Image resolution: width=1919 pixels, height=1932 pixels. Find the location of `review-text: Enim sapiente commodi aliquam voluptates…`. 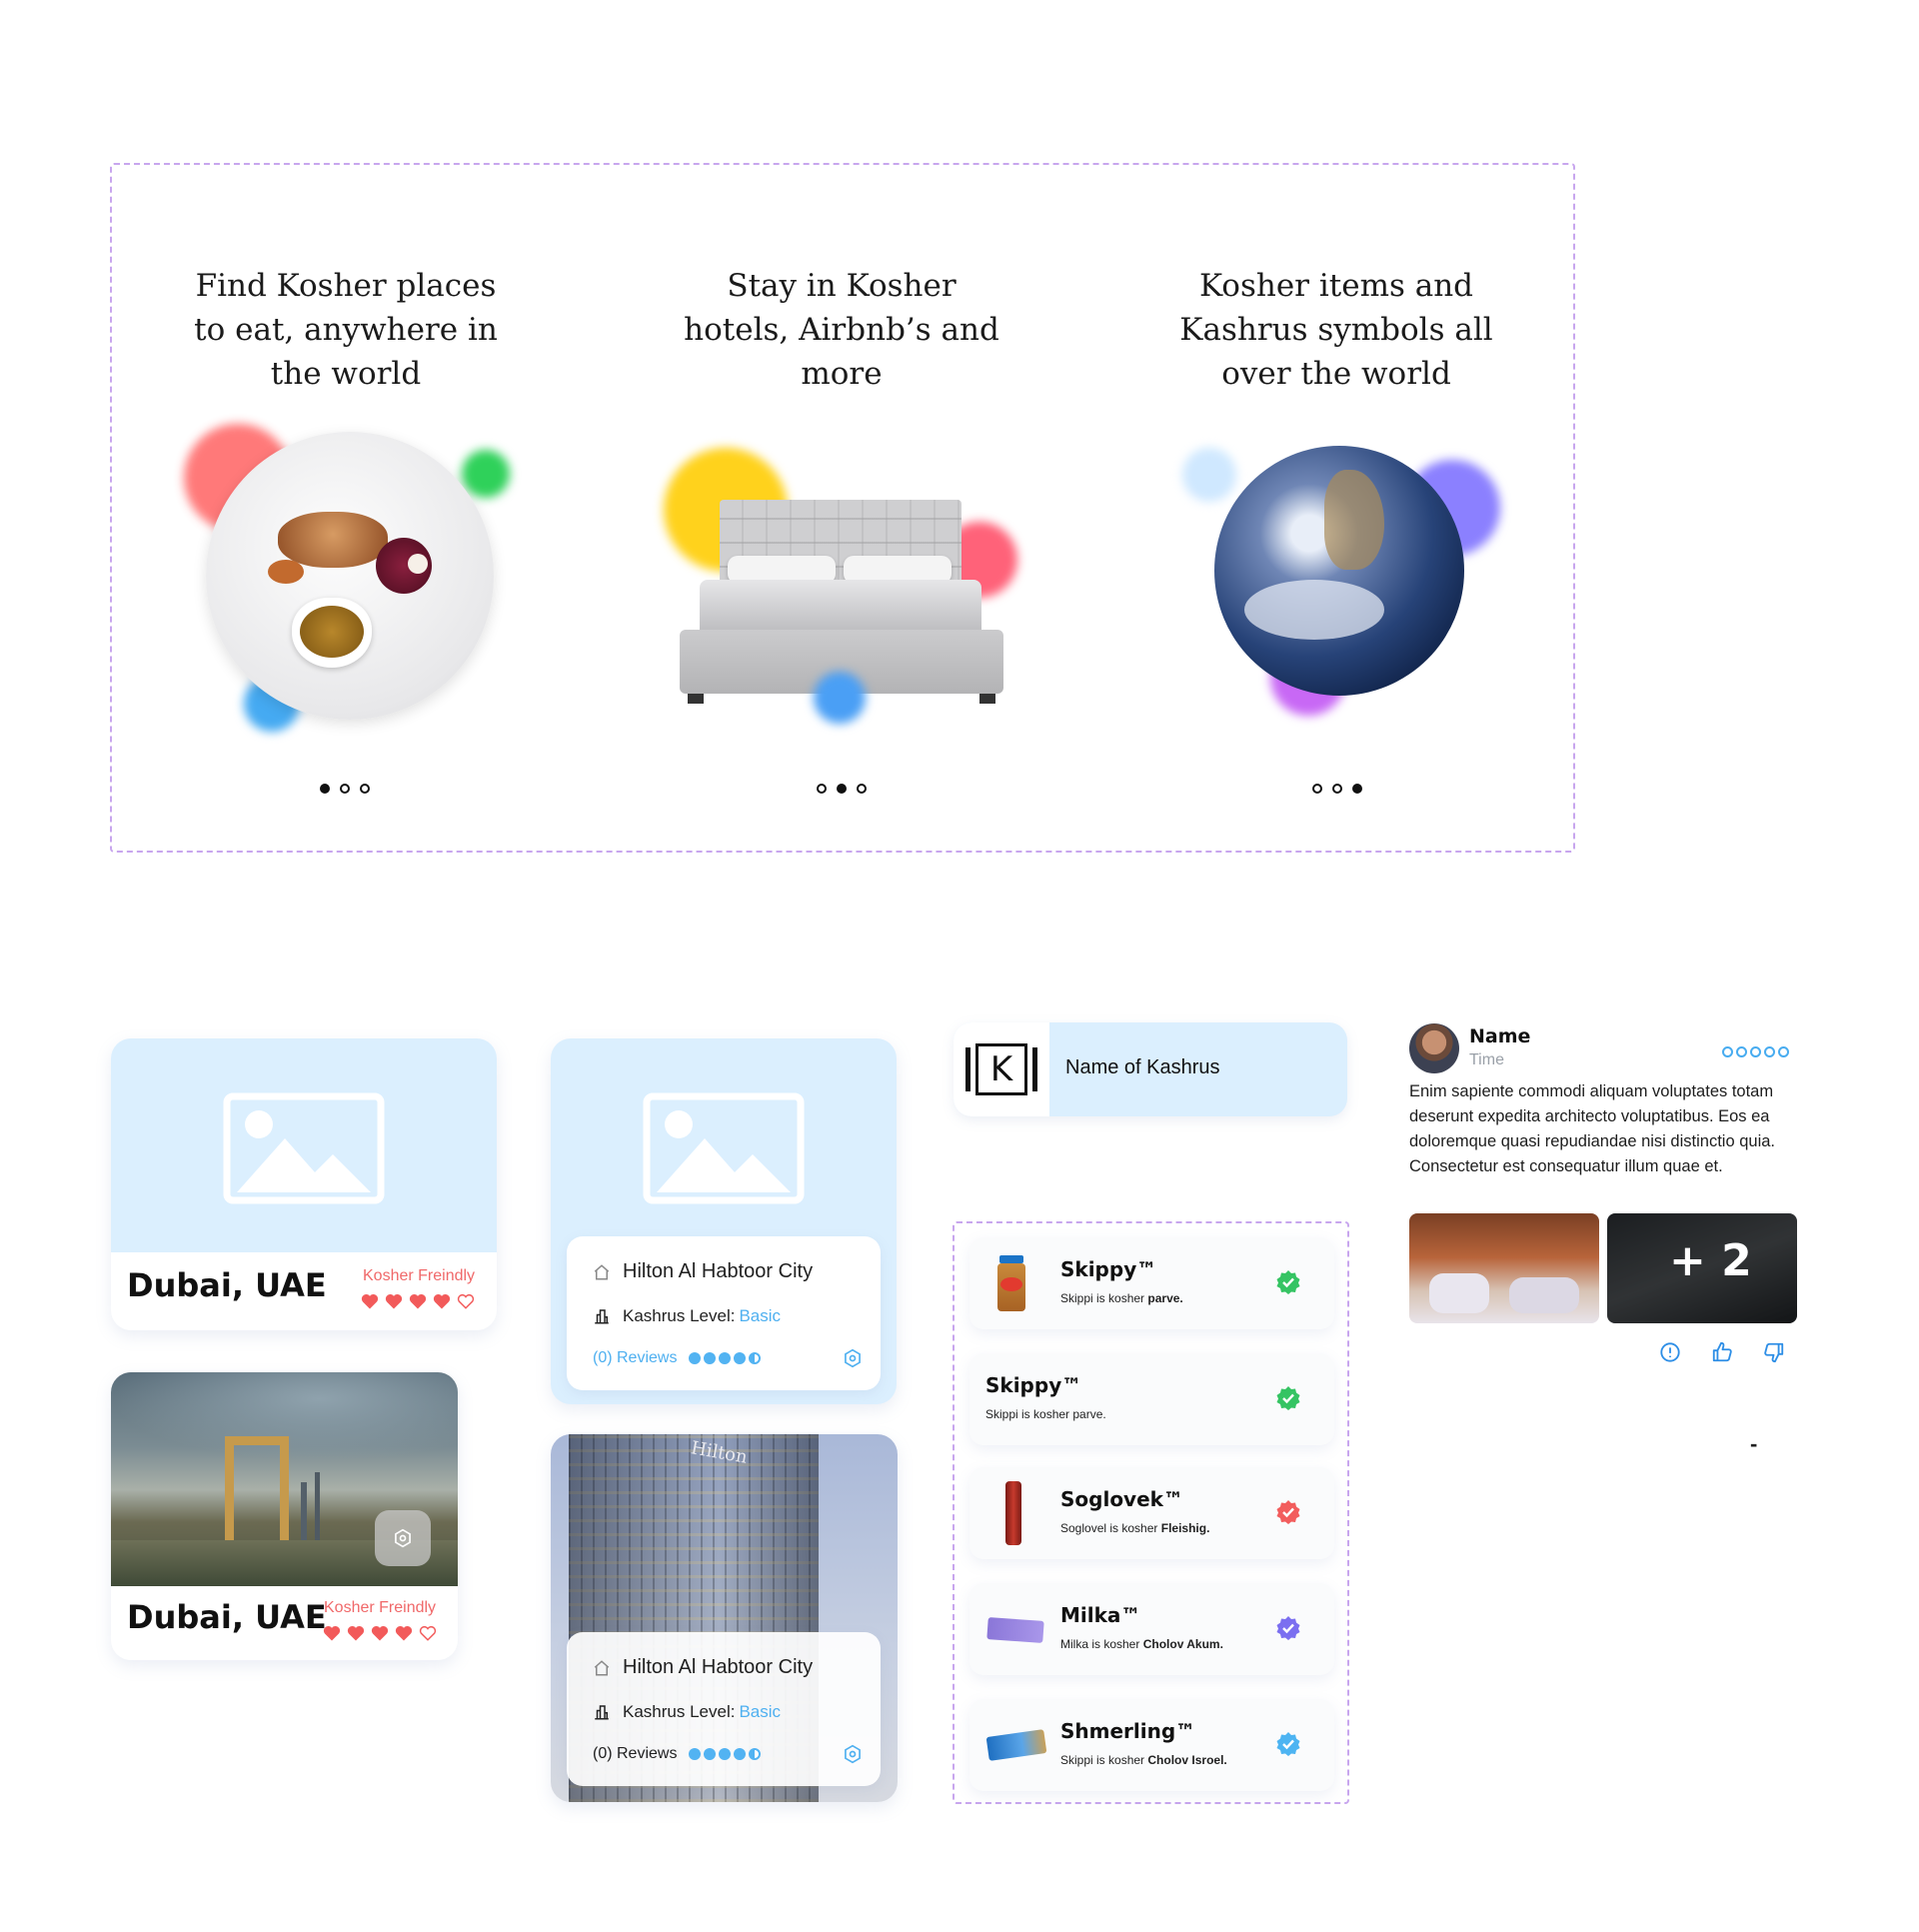

review-text: Enim sapiente commodi aliquam voluptates… is located at coordinates (1592, 1128).